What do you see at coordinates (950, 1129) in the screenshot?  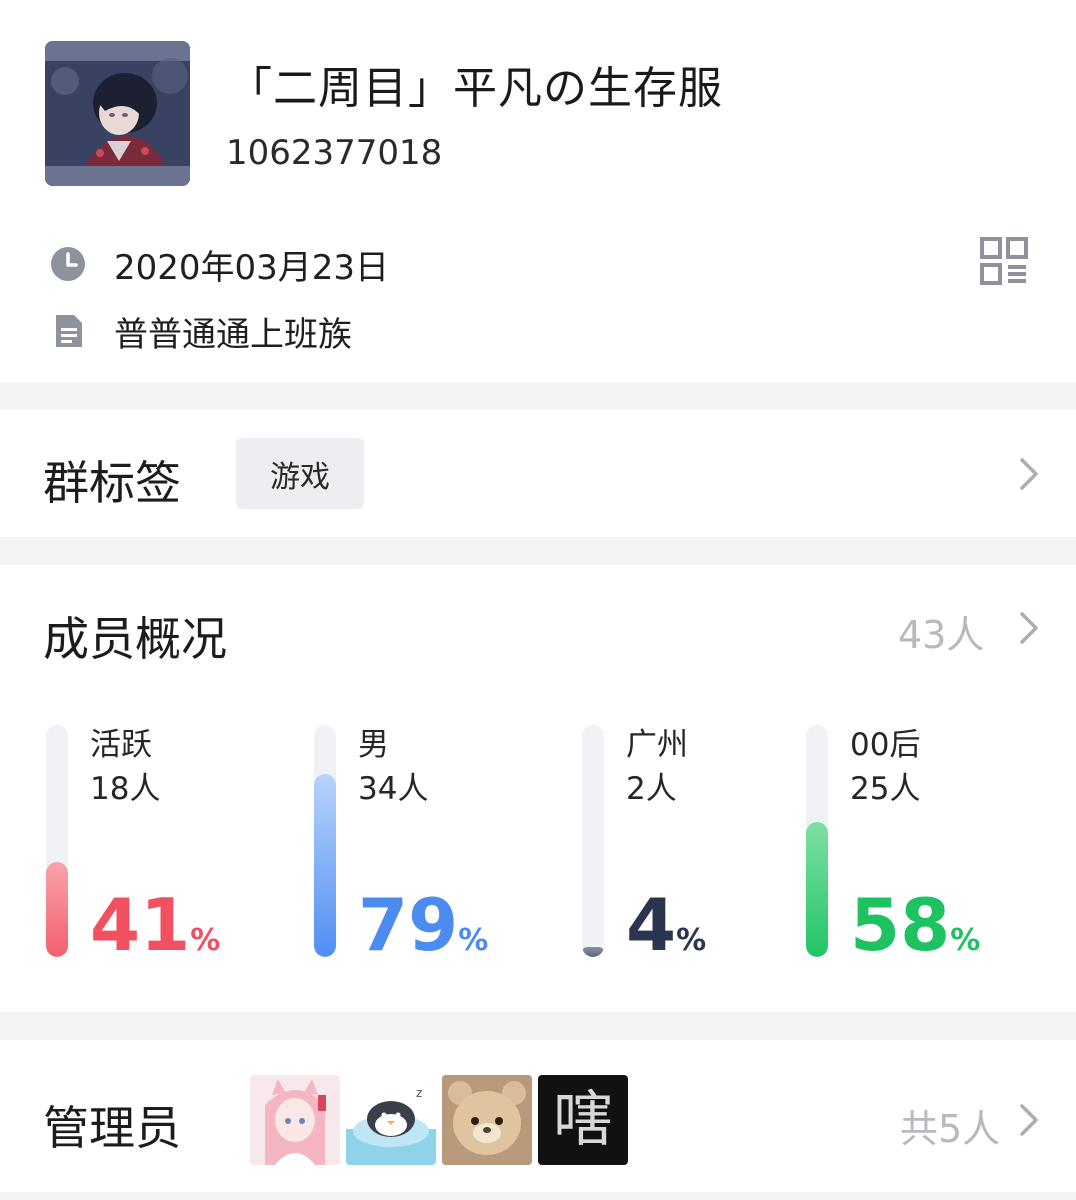 I see `admin-total: 共5人` at bounding box center [950, 1129].